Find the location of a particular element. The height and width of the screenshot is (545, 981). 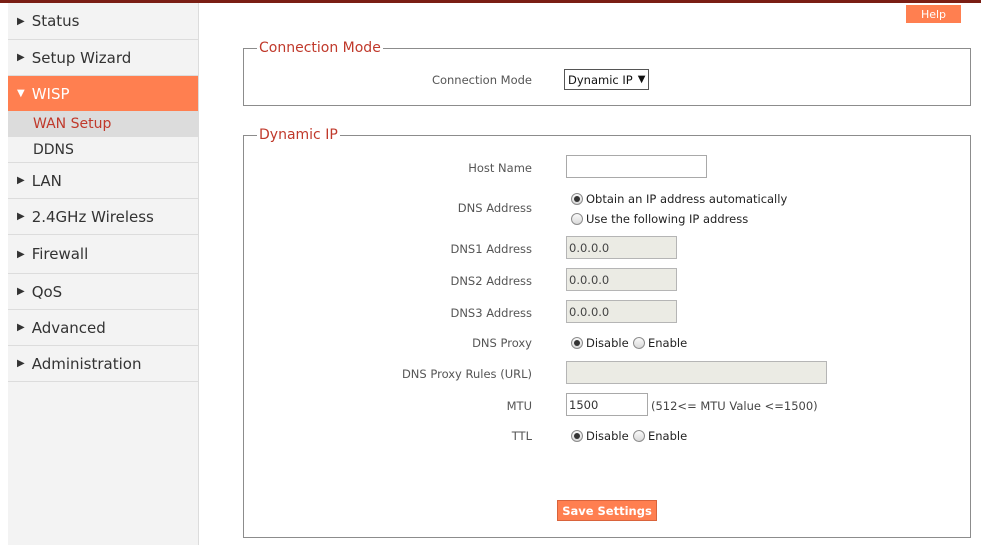

dns-manual-label: Use the following IP address is located at coordinates (667, 219).